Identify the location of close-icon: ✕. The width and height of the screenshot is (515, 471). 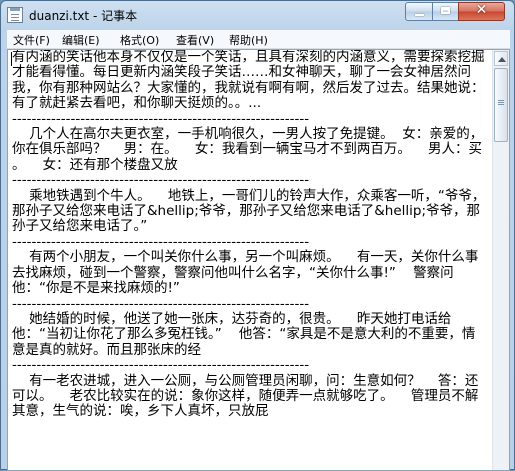
(481, 10).